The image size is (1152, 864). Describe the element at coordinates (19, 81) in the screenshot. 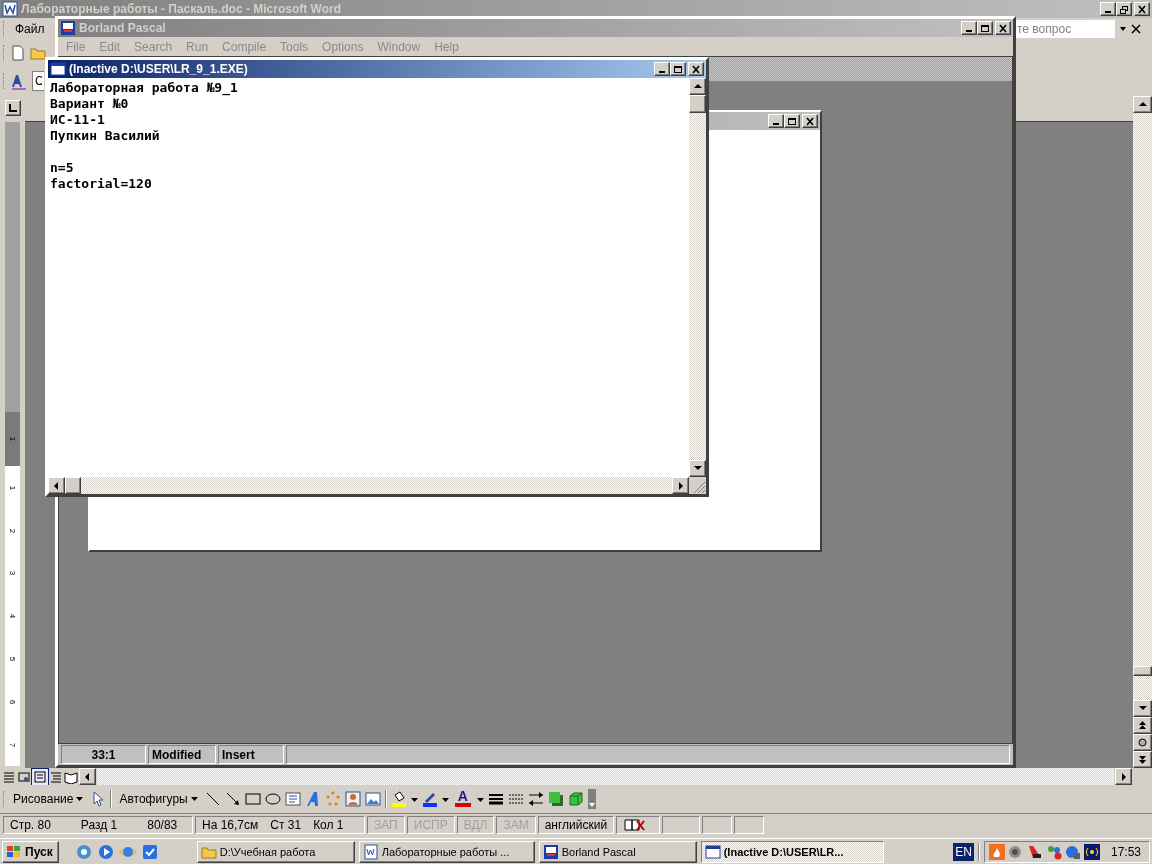

I see `styles-icon` at that location.